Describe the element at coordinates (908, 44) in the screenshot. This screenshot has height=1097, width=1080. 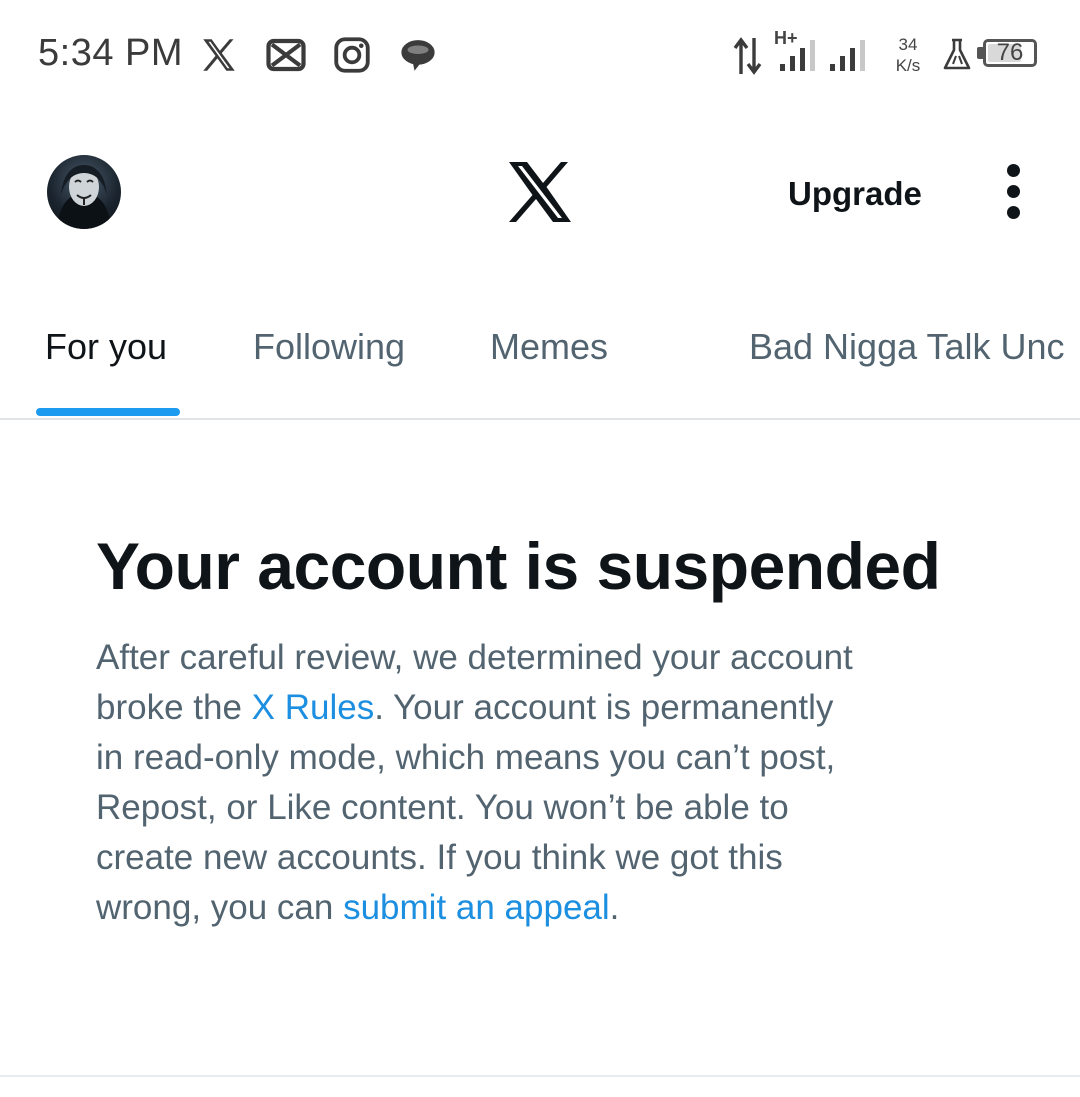
I see `network-speed-value: 34` at that location.